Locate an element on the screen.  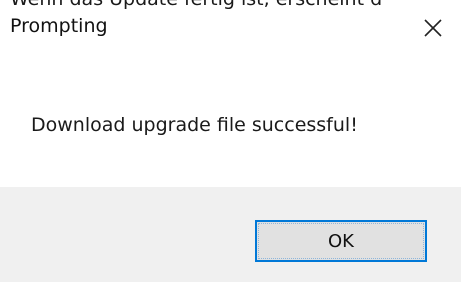
dialog-title-bar: Prompting is located at coordinates (230, 31).